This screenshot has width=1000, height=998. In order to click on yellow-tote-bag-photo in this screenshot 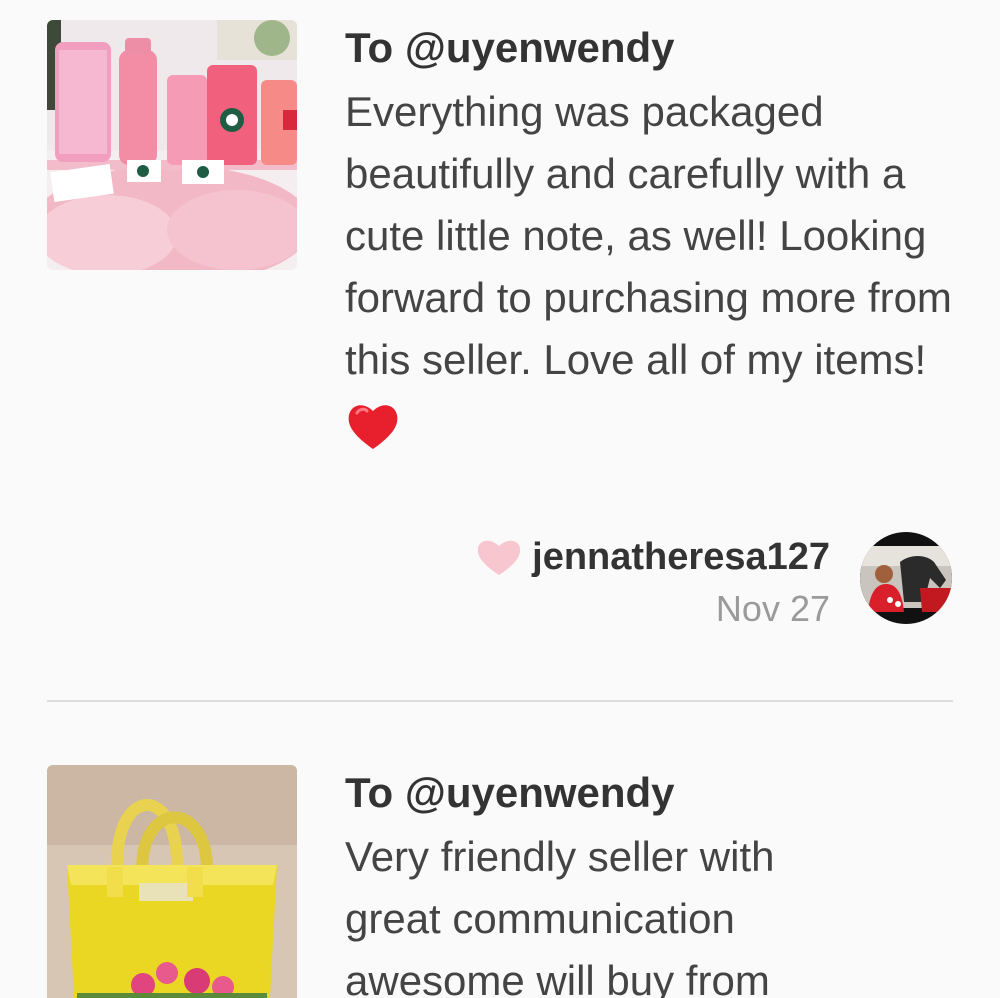, I will do `click(172, 881)`.